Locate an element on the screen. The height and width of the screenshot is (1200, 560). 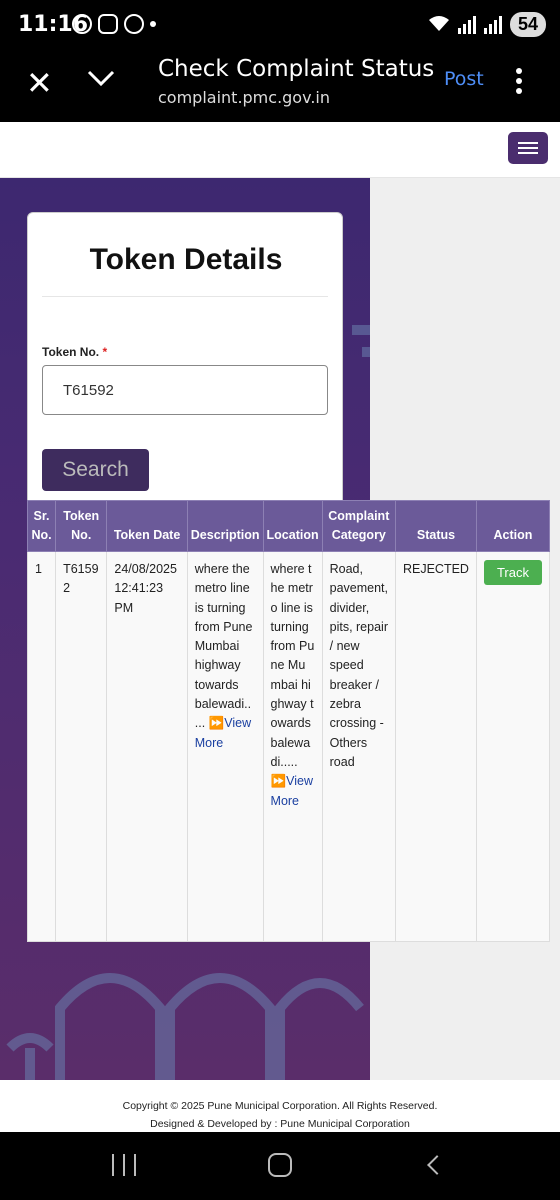
chevron-down-icon is located at coordinates (101, 78).